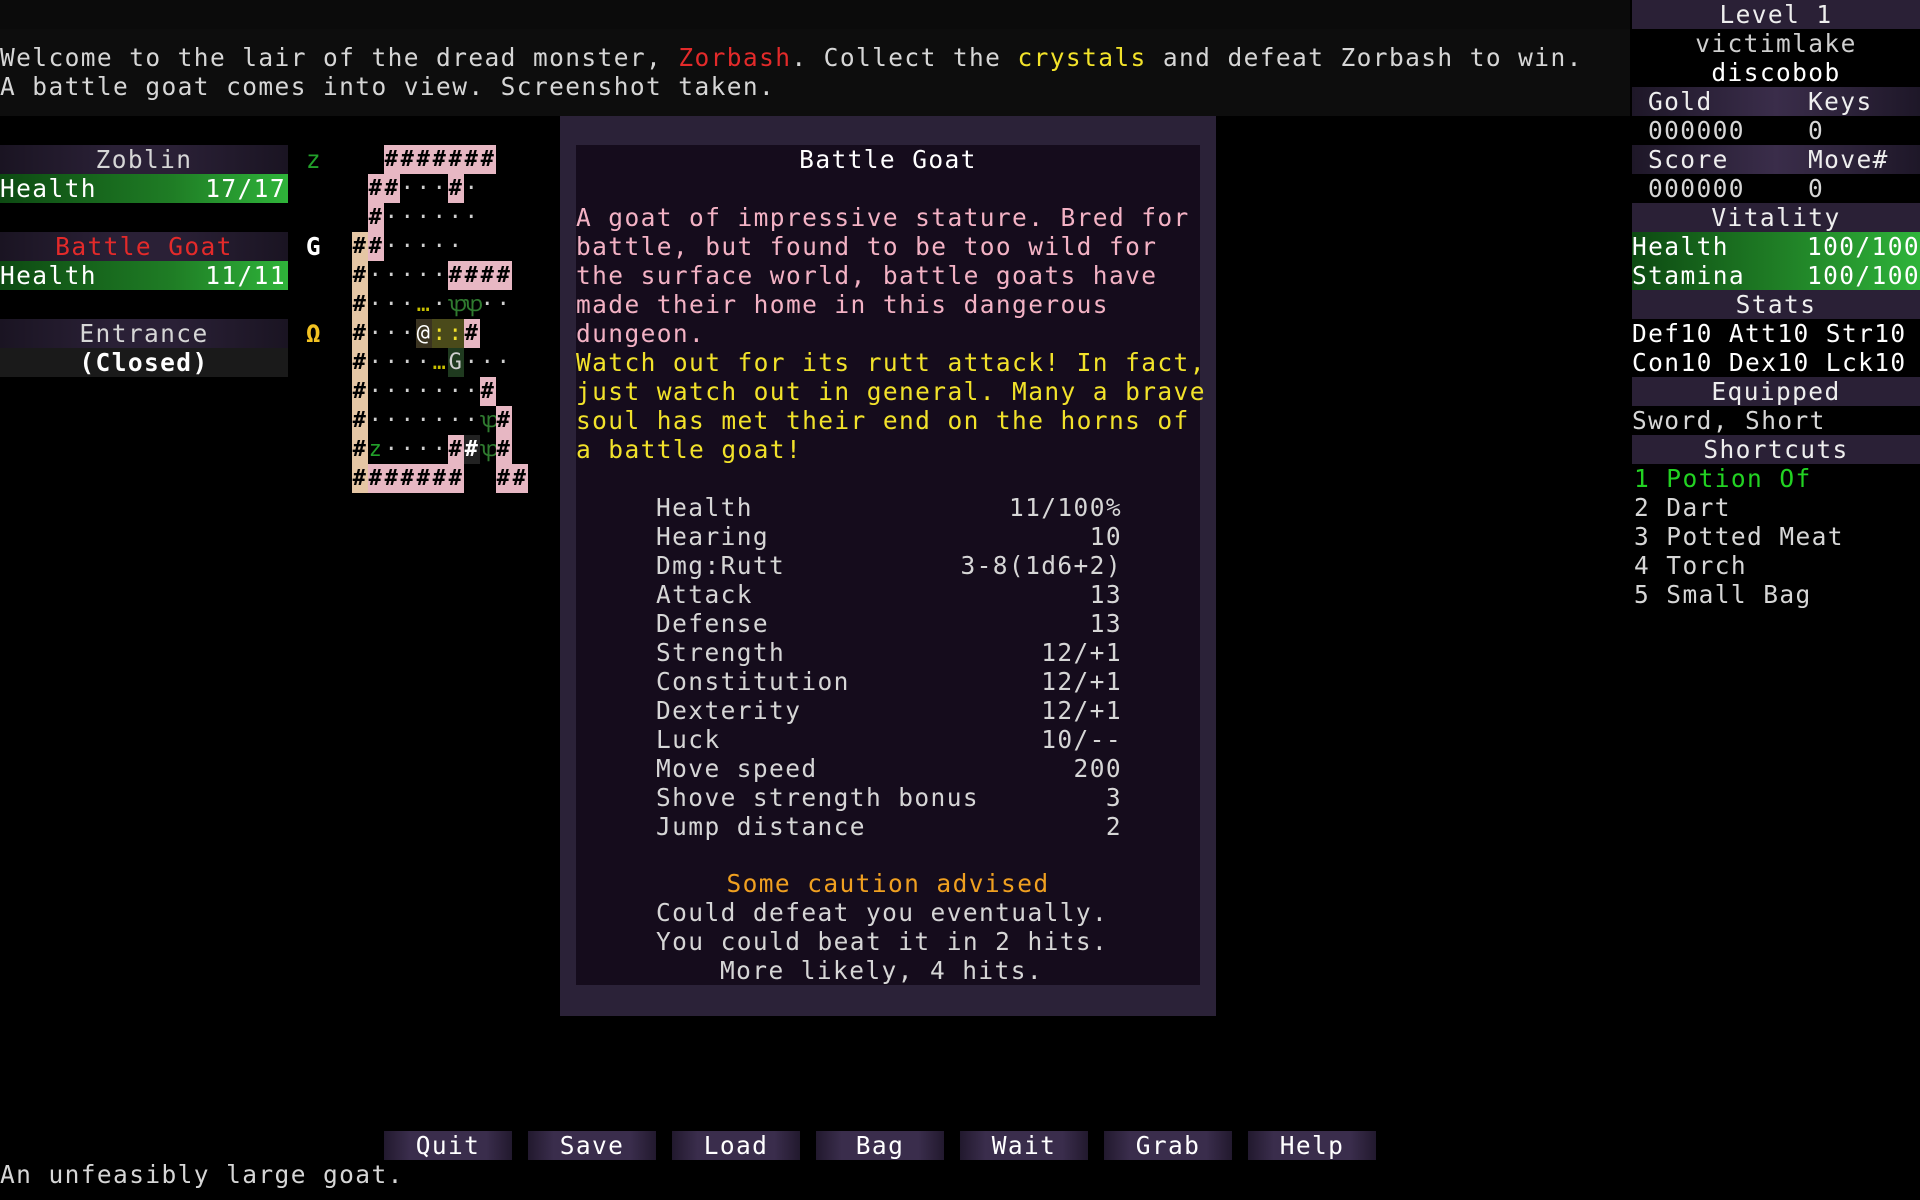  What do you see at coordinates (867, 246) in the screenshot?
I see `description-line: battle, but found to be too wild for` at bounding box center [867, 246].